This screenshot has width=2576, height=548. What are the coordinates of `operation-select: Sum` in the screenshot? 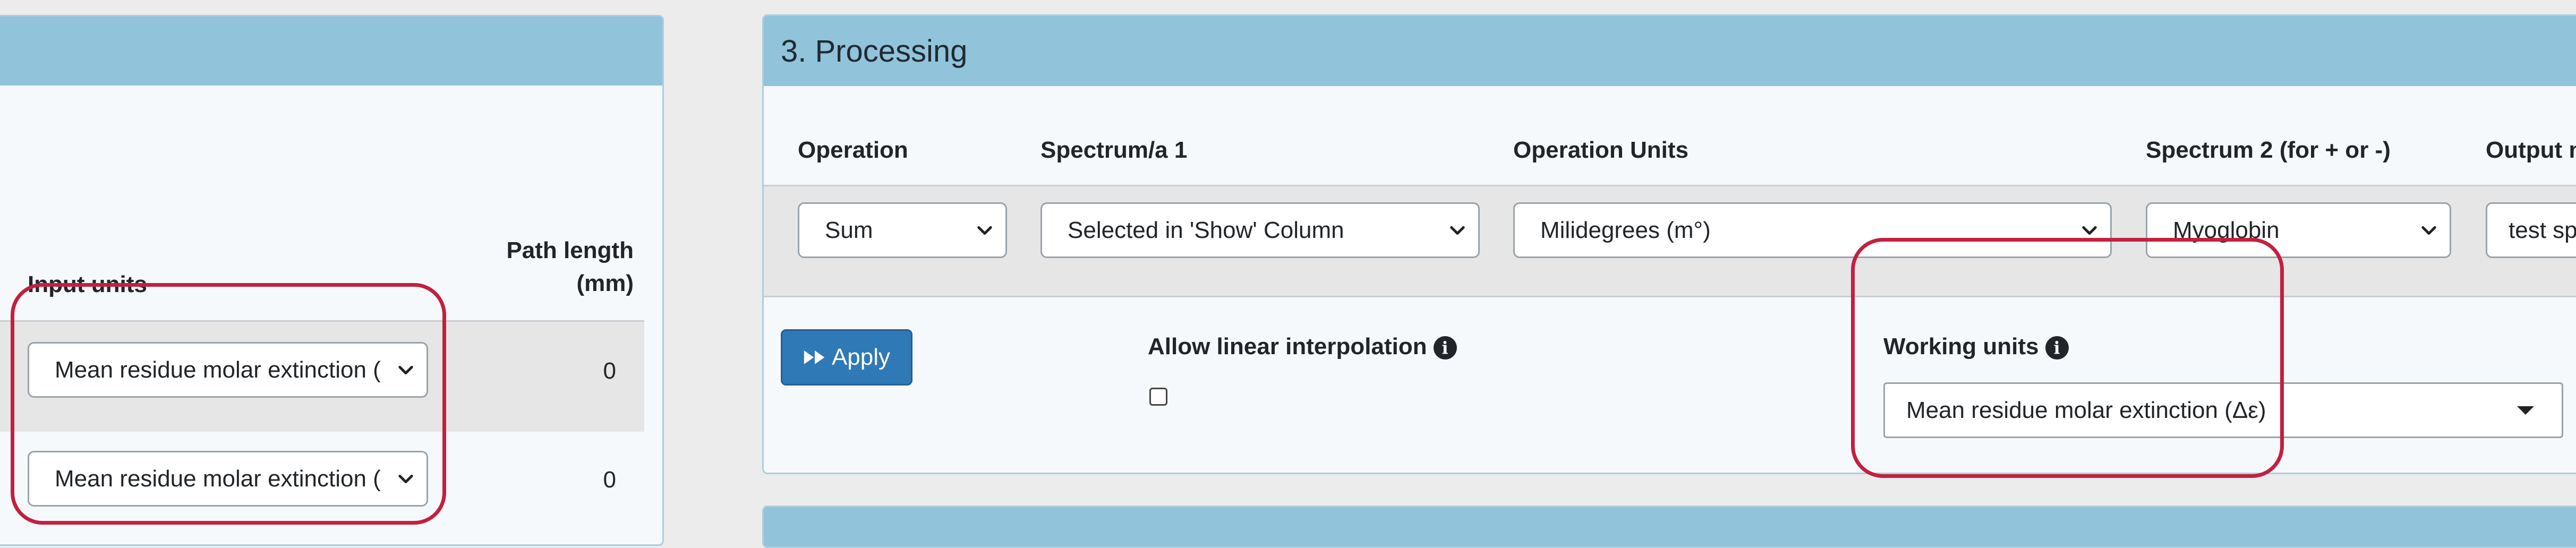 It's located at (903, 230).